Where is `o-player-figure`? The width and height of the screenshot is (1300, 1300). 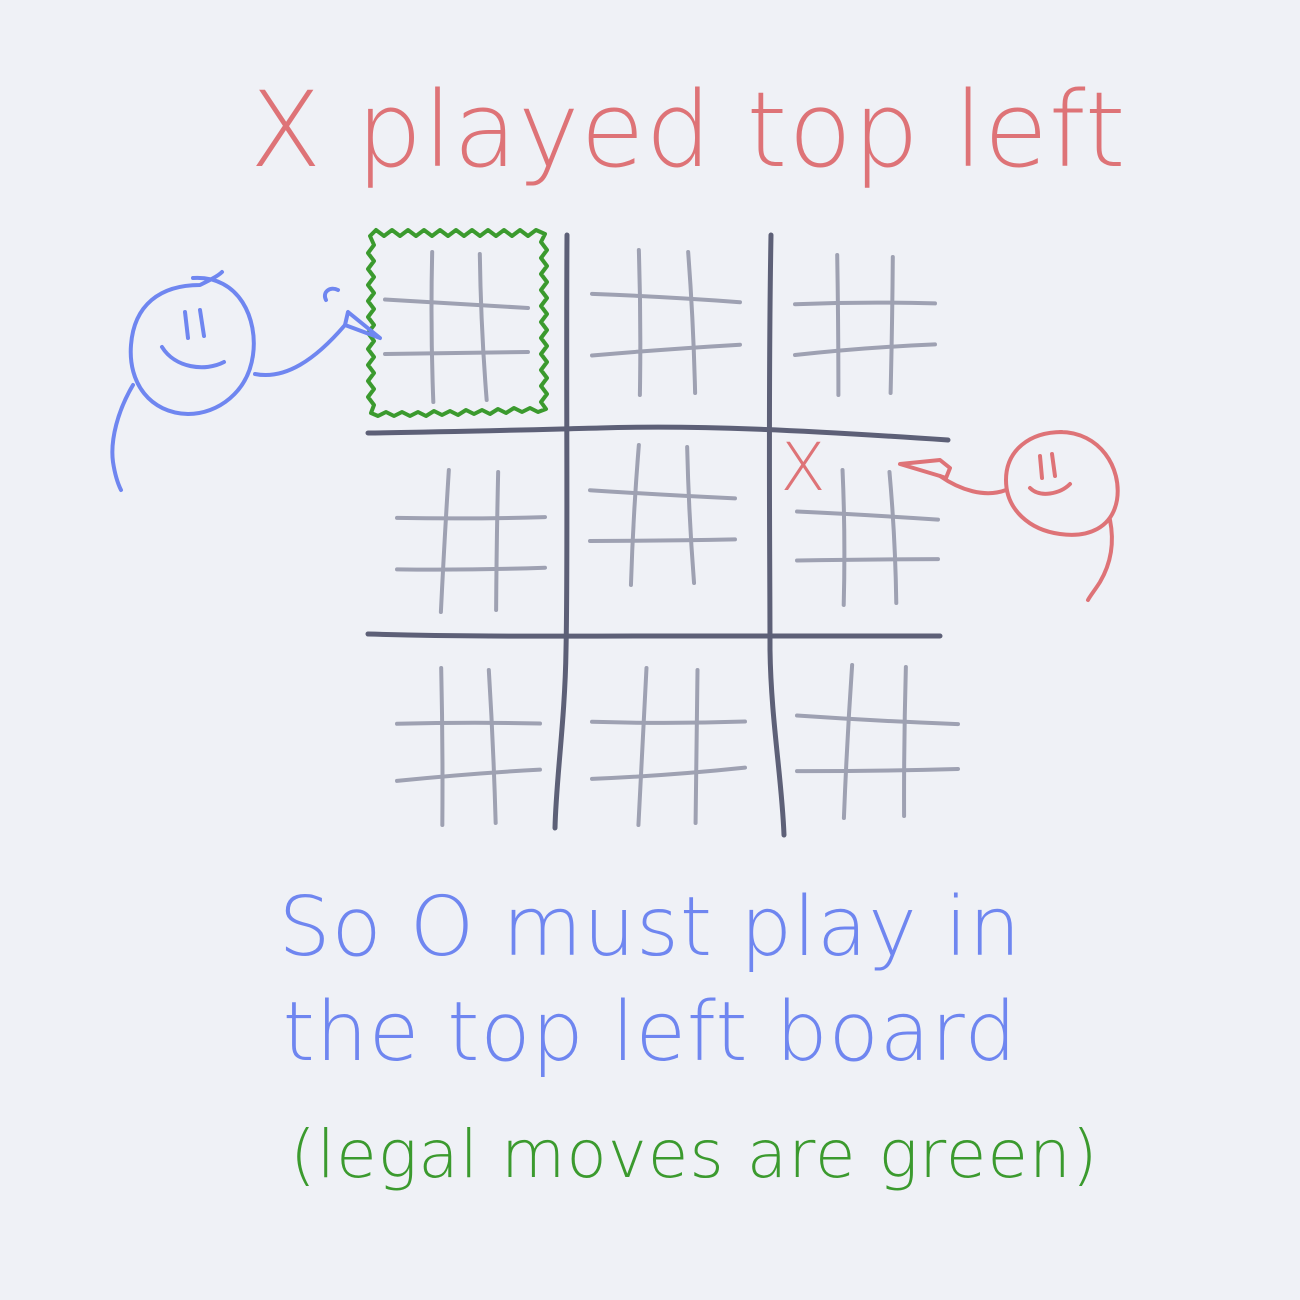 o-player-figure is located at coordinates (246, 381).